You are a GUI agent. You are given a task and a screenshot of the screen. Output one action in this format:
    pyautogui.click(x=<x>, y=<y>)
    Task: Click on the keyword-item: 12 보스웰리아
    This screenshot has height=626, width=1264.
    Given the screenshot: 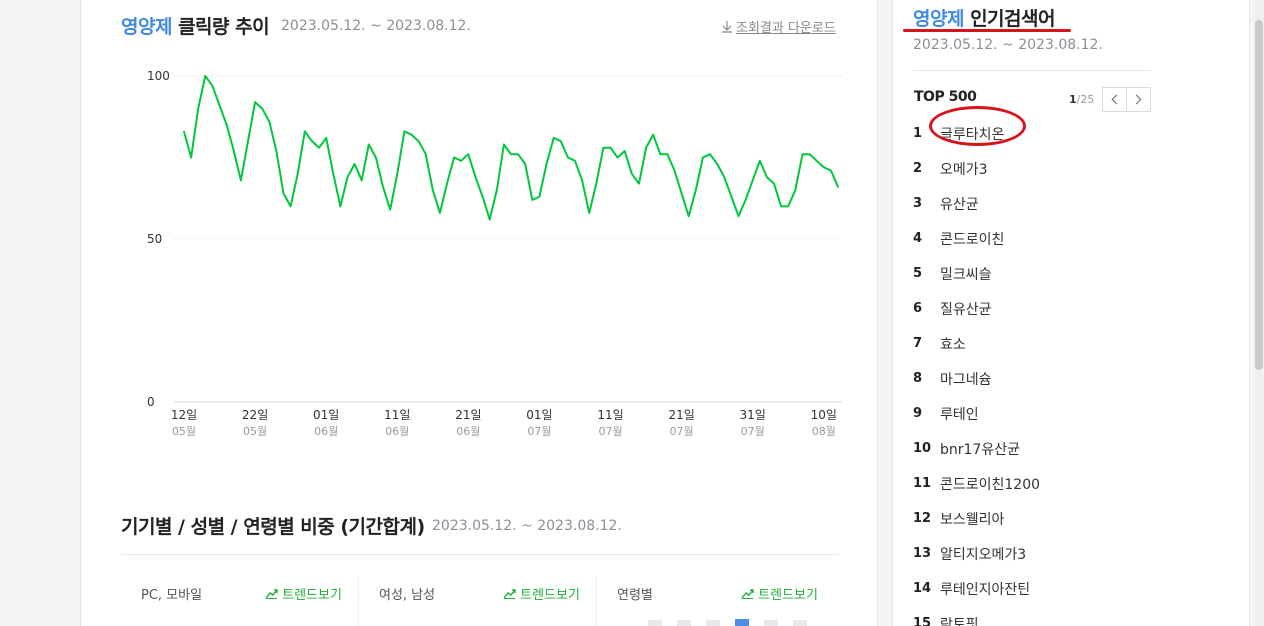 What is the action you would take?
    pyautogui.click(x=976, y=518)
    